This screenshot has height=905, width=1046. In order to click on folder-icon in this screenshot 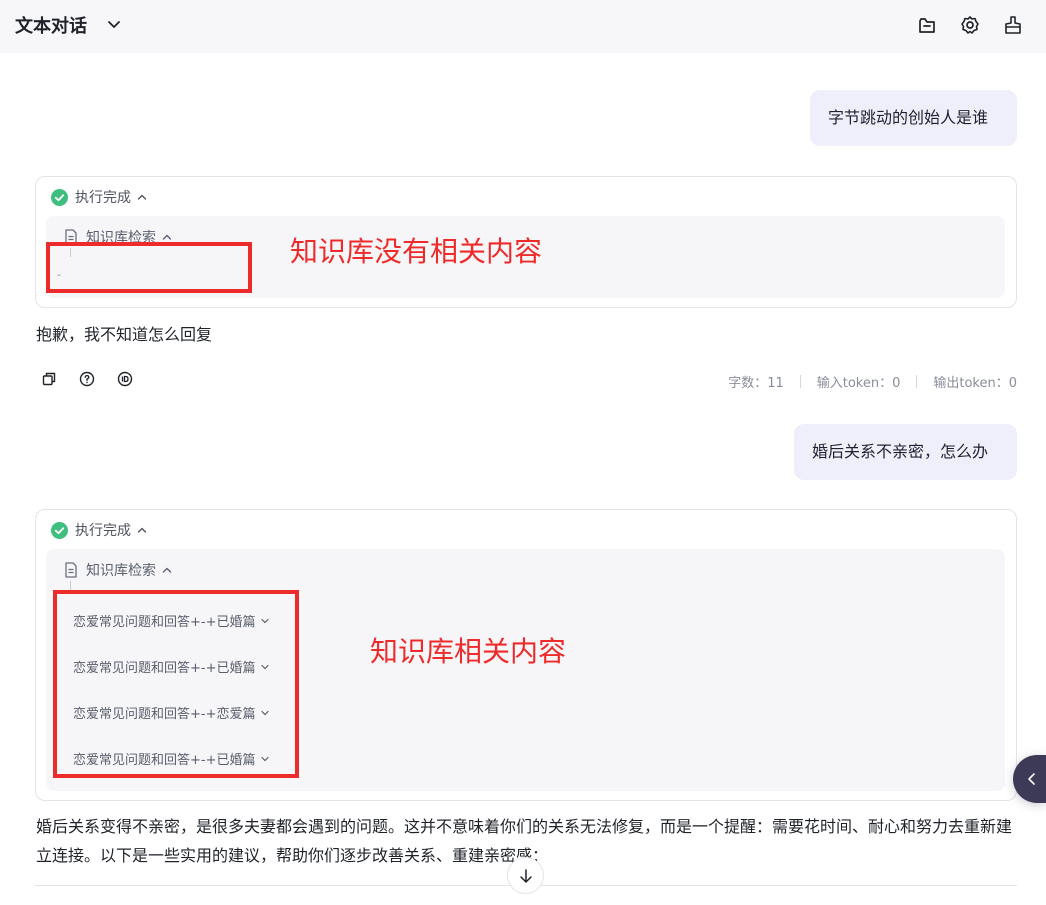, I will do `click(927, 25)`.